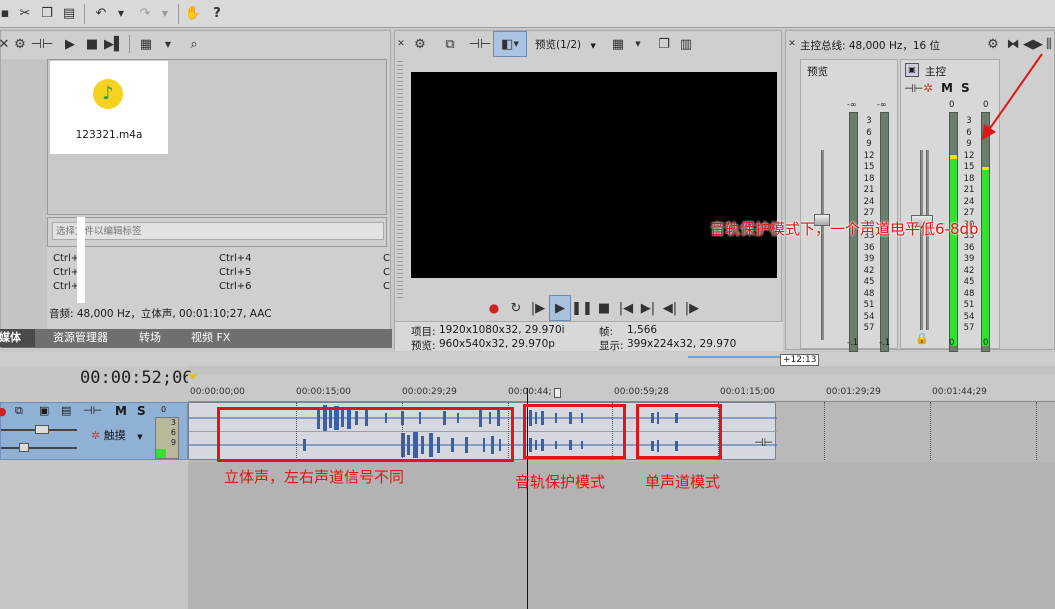 This screenshot has height=609, width=1055. I want to click on undo-icon: ↶, so click(101, 13).